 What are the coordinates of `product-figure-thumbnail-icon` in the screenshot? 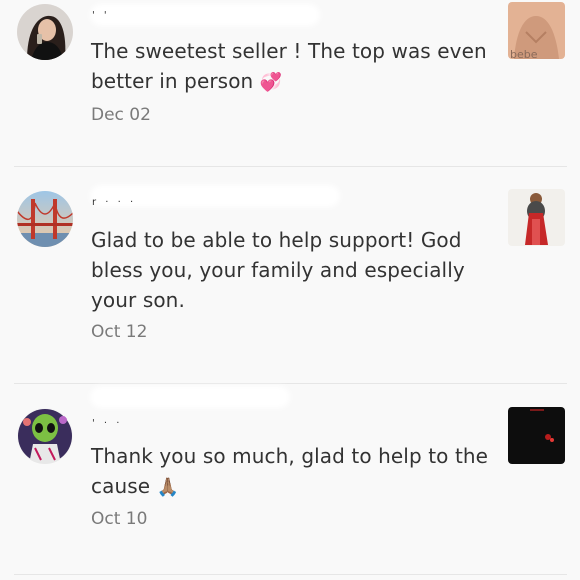 It's located at (536, 217).